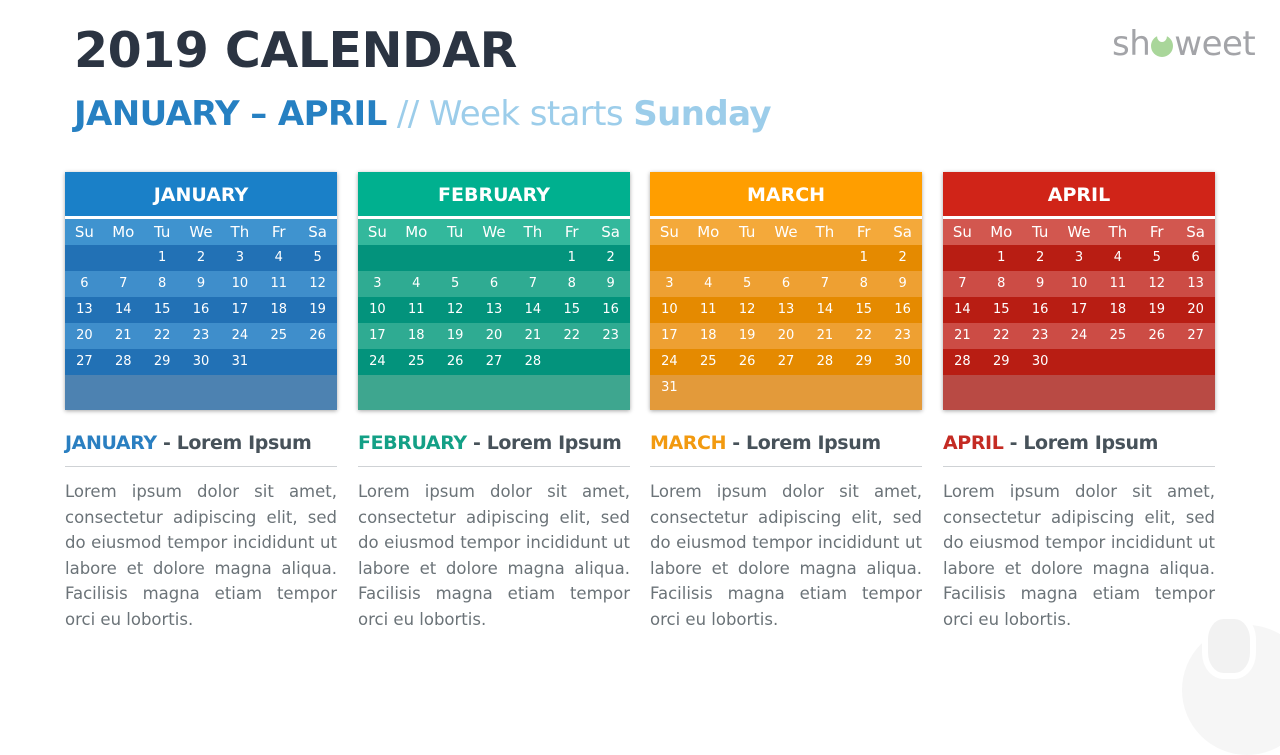 The height and width of the screenshot is (755, 1280). I want to click on day-cell: 31, so click(239, 362).